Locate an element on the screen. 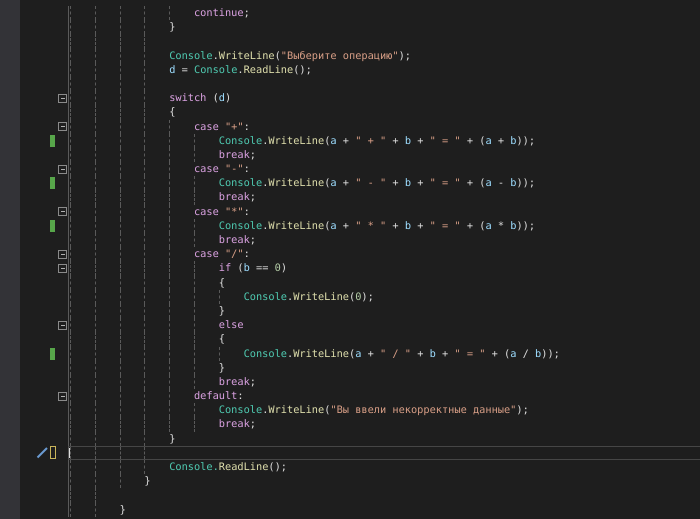 This screenshot has height=519, width=700. code-line: case "+": is located at coordinates (384, 127).